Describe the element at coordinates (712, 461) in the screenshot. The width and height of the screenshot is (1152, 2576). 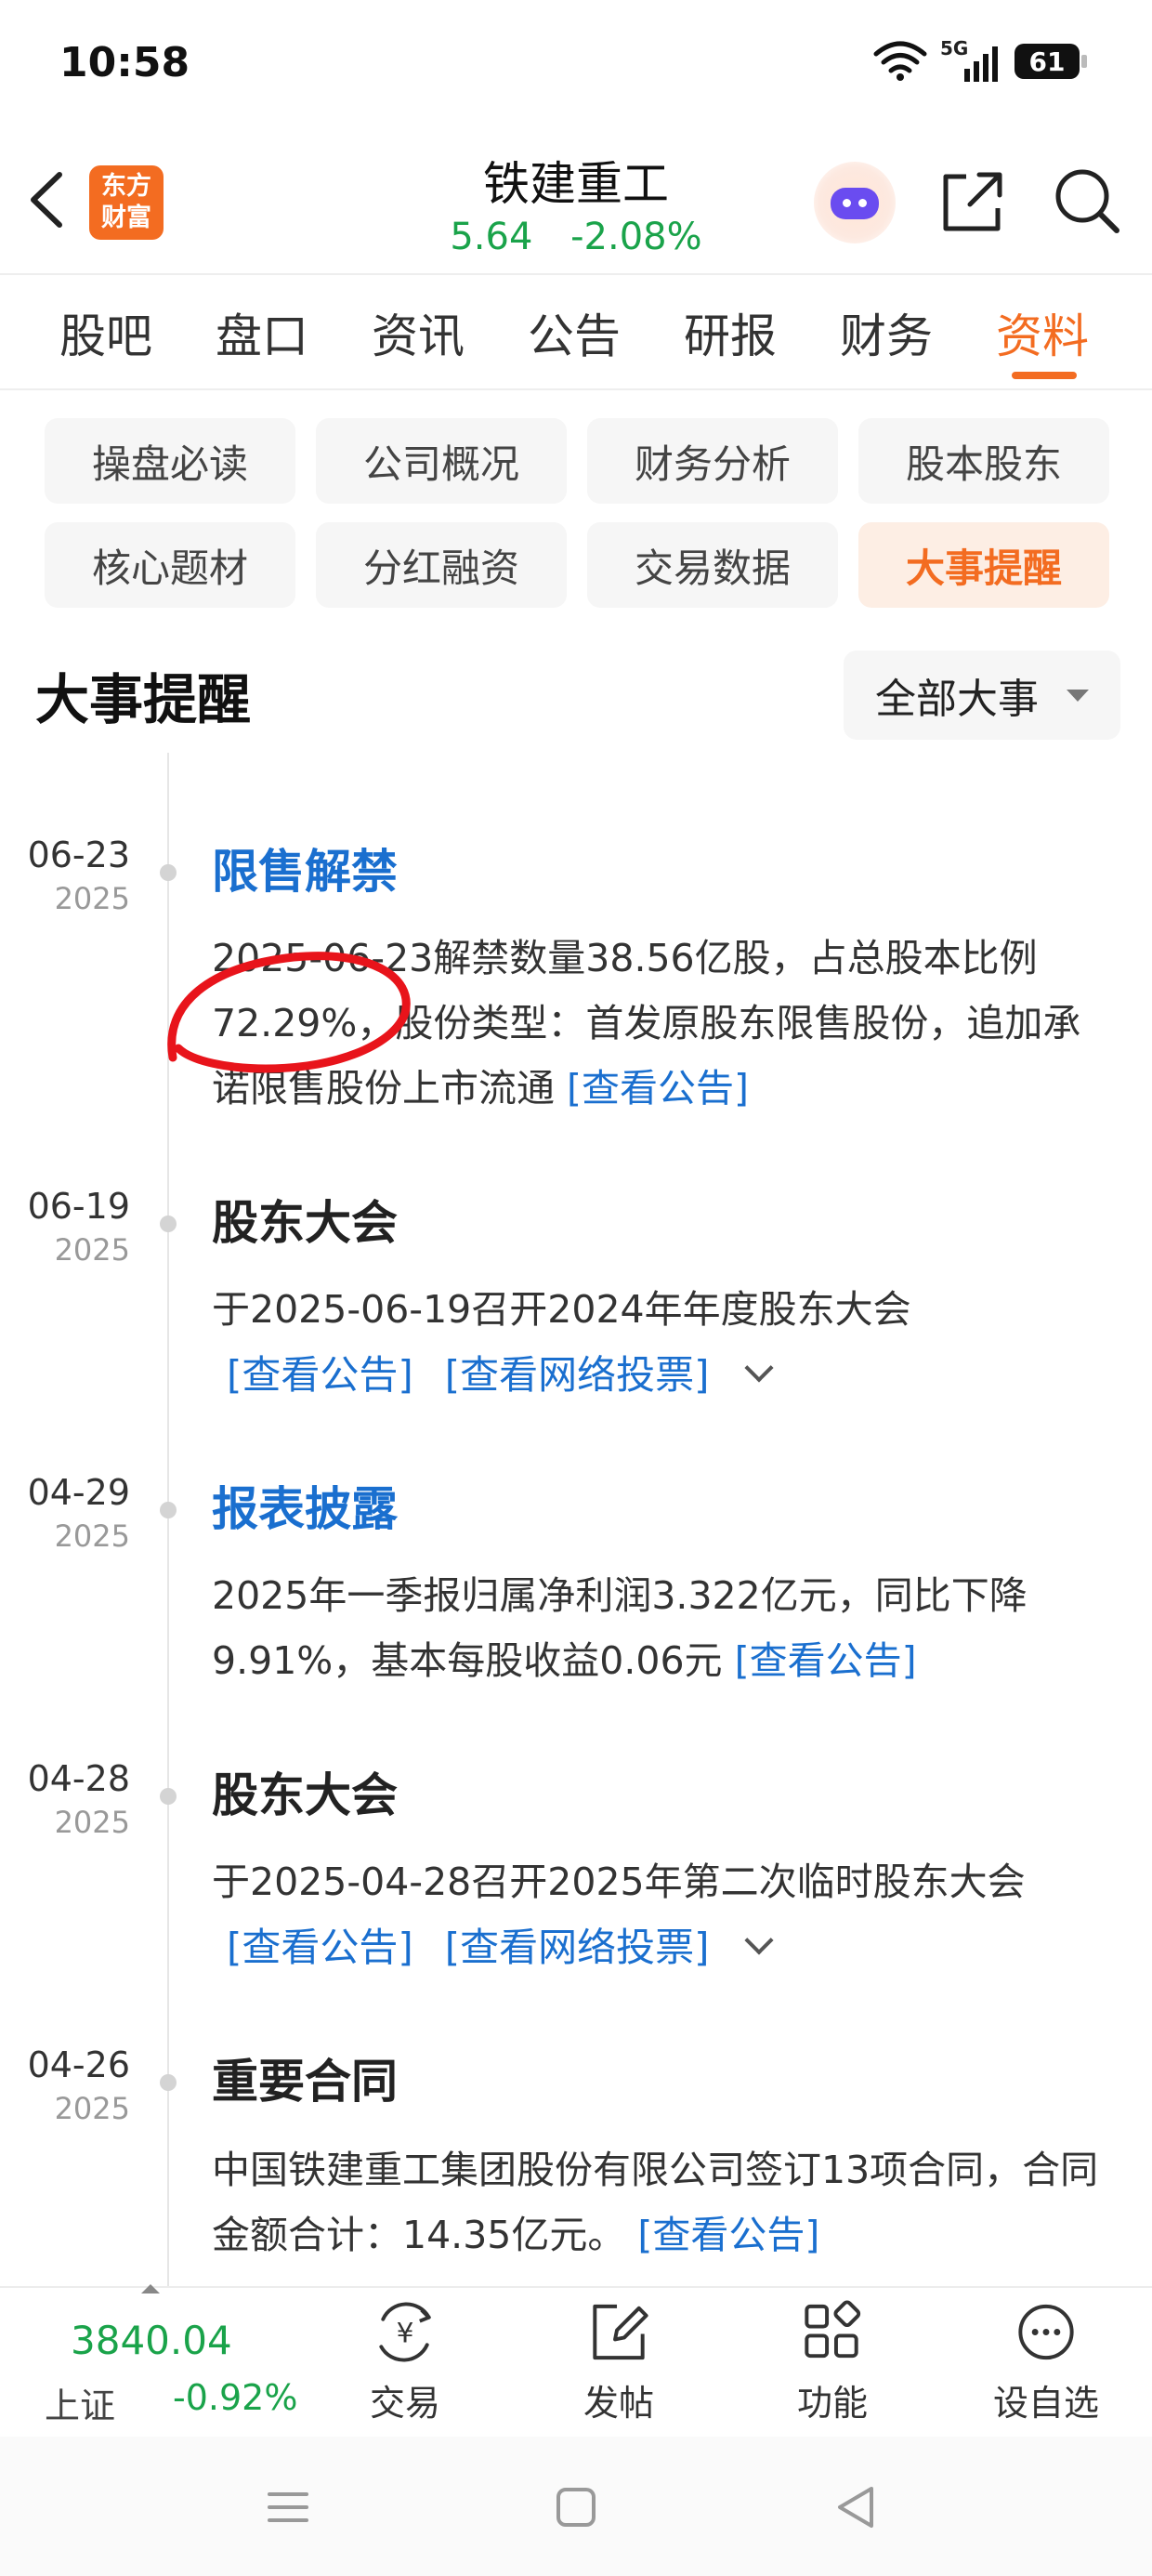
I see `chip-financial-analysis: 财务分析` at that location.